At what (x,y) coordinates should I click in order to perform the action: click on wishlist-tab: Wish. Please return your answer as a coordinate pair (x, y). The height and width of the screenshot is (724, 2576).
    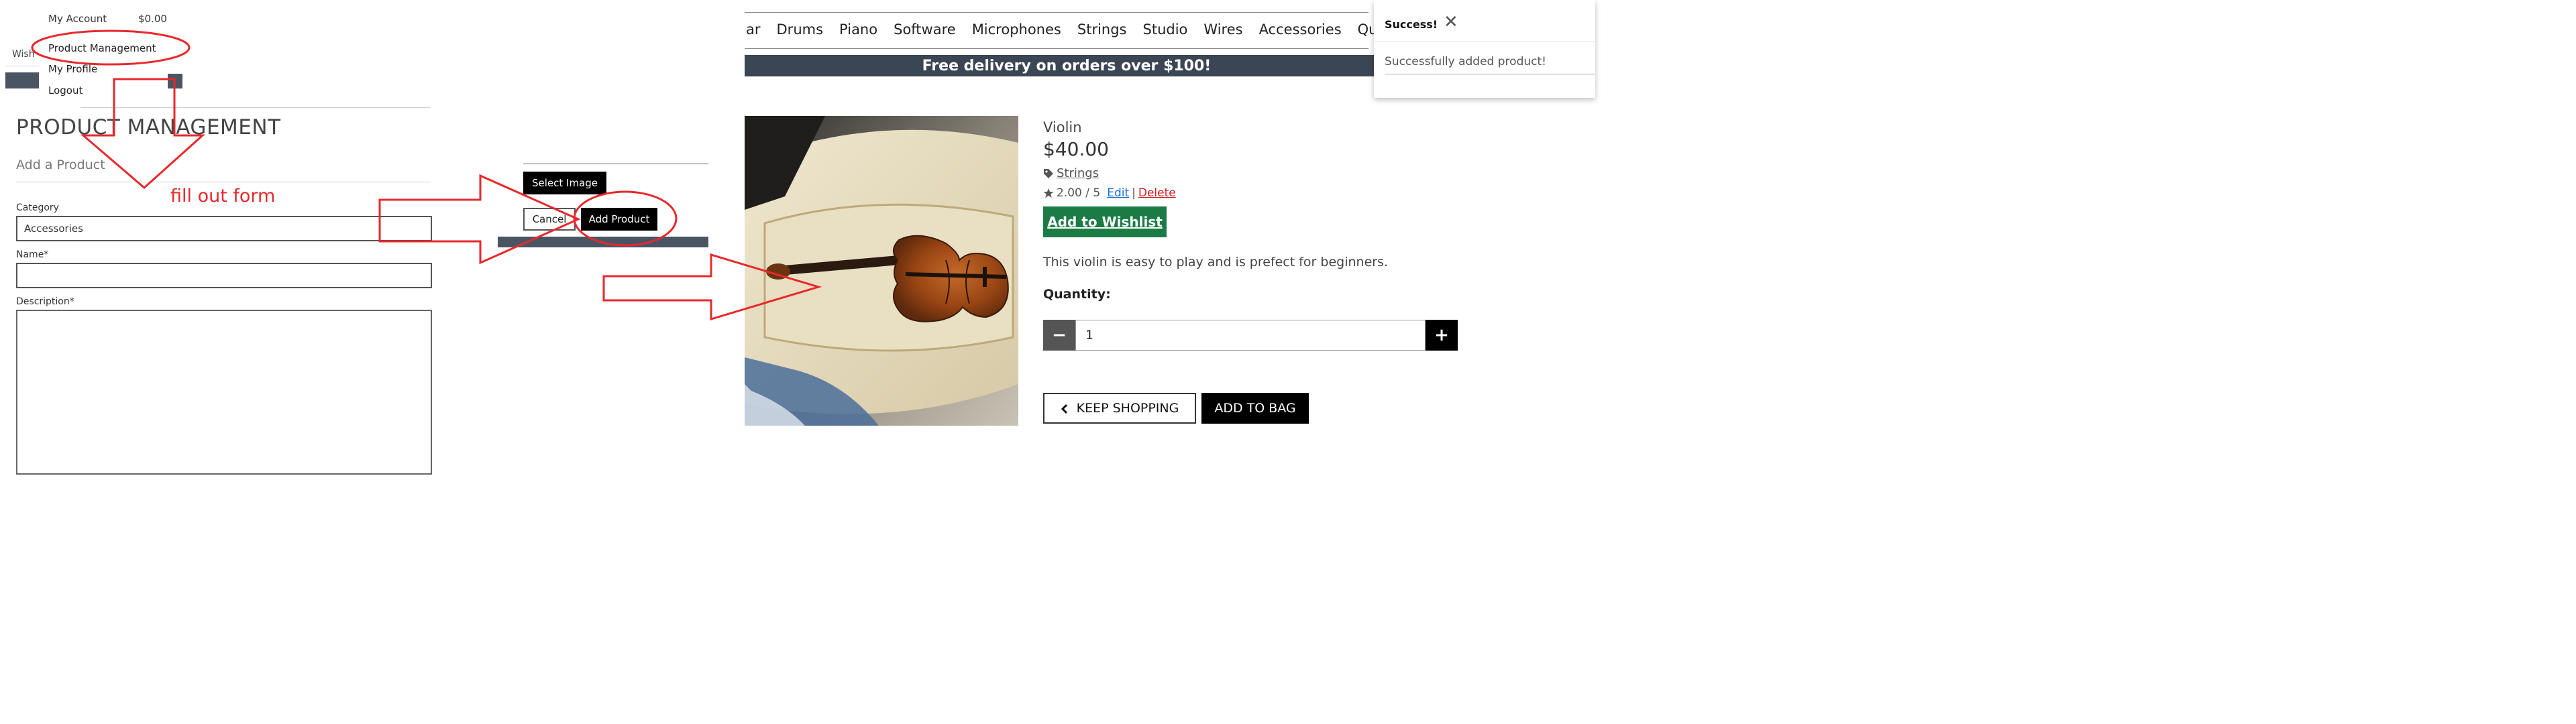
    Looking at the image, I should click on (23, 55).